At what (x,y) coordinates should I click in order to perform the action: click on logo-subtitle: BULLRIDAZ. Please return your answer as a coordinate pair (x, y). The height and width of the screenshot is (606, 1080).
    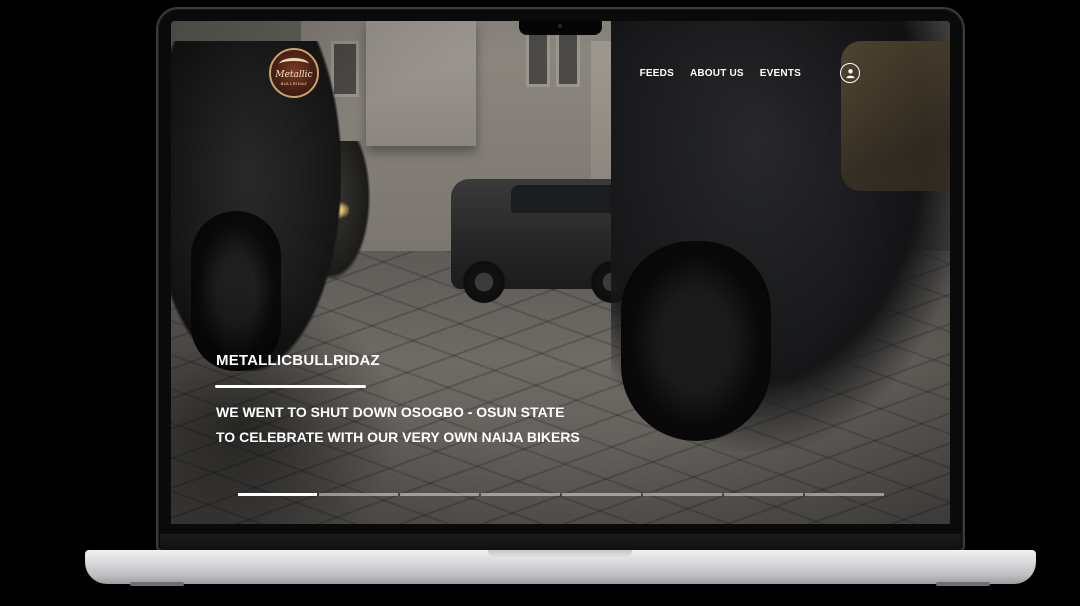
    Looking at the image, I should click on (294, 83).